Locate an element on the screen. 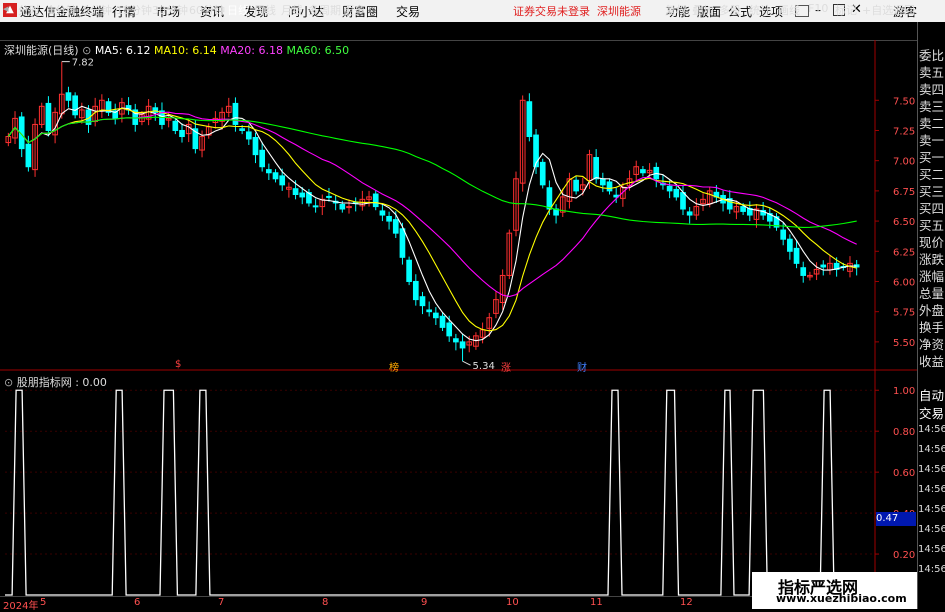  period-daily: 日线 is located at coordinates (238, 10).